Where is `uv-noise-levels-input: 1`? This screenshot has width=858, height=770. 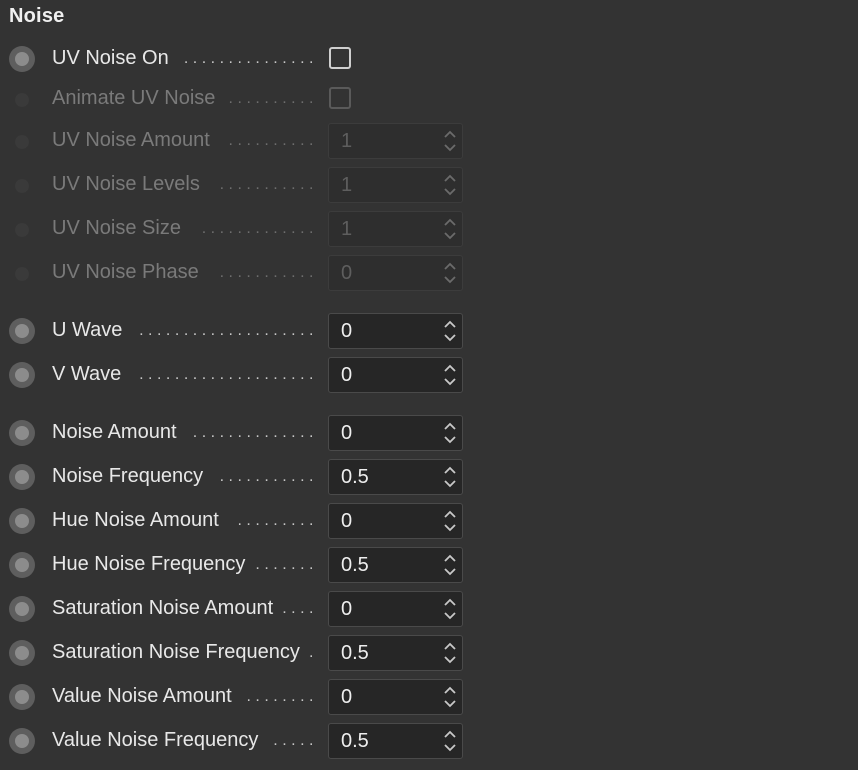 uv-noise-levels-input: 1 is located at coordinates (395, 185).